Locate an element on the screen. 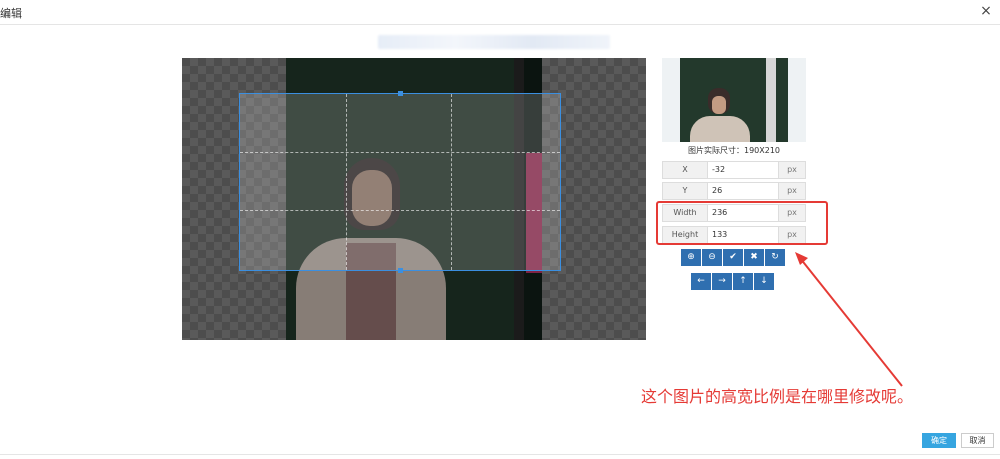 This screenshot has height=459, width=1000. close-icon: × is located at coordinates (986, 11).